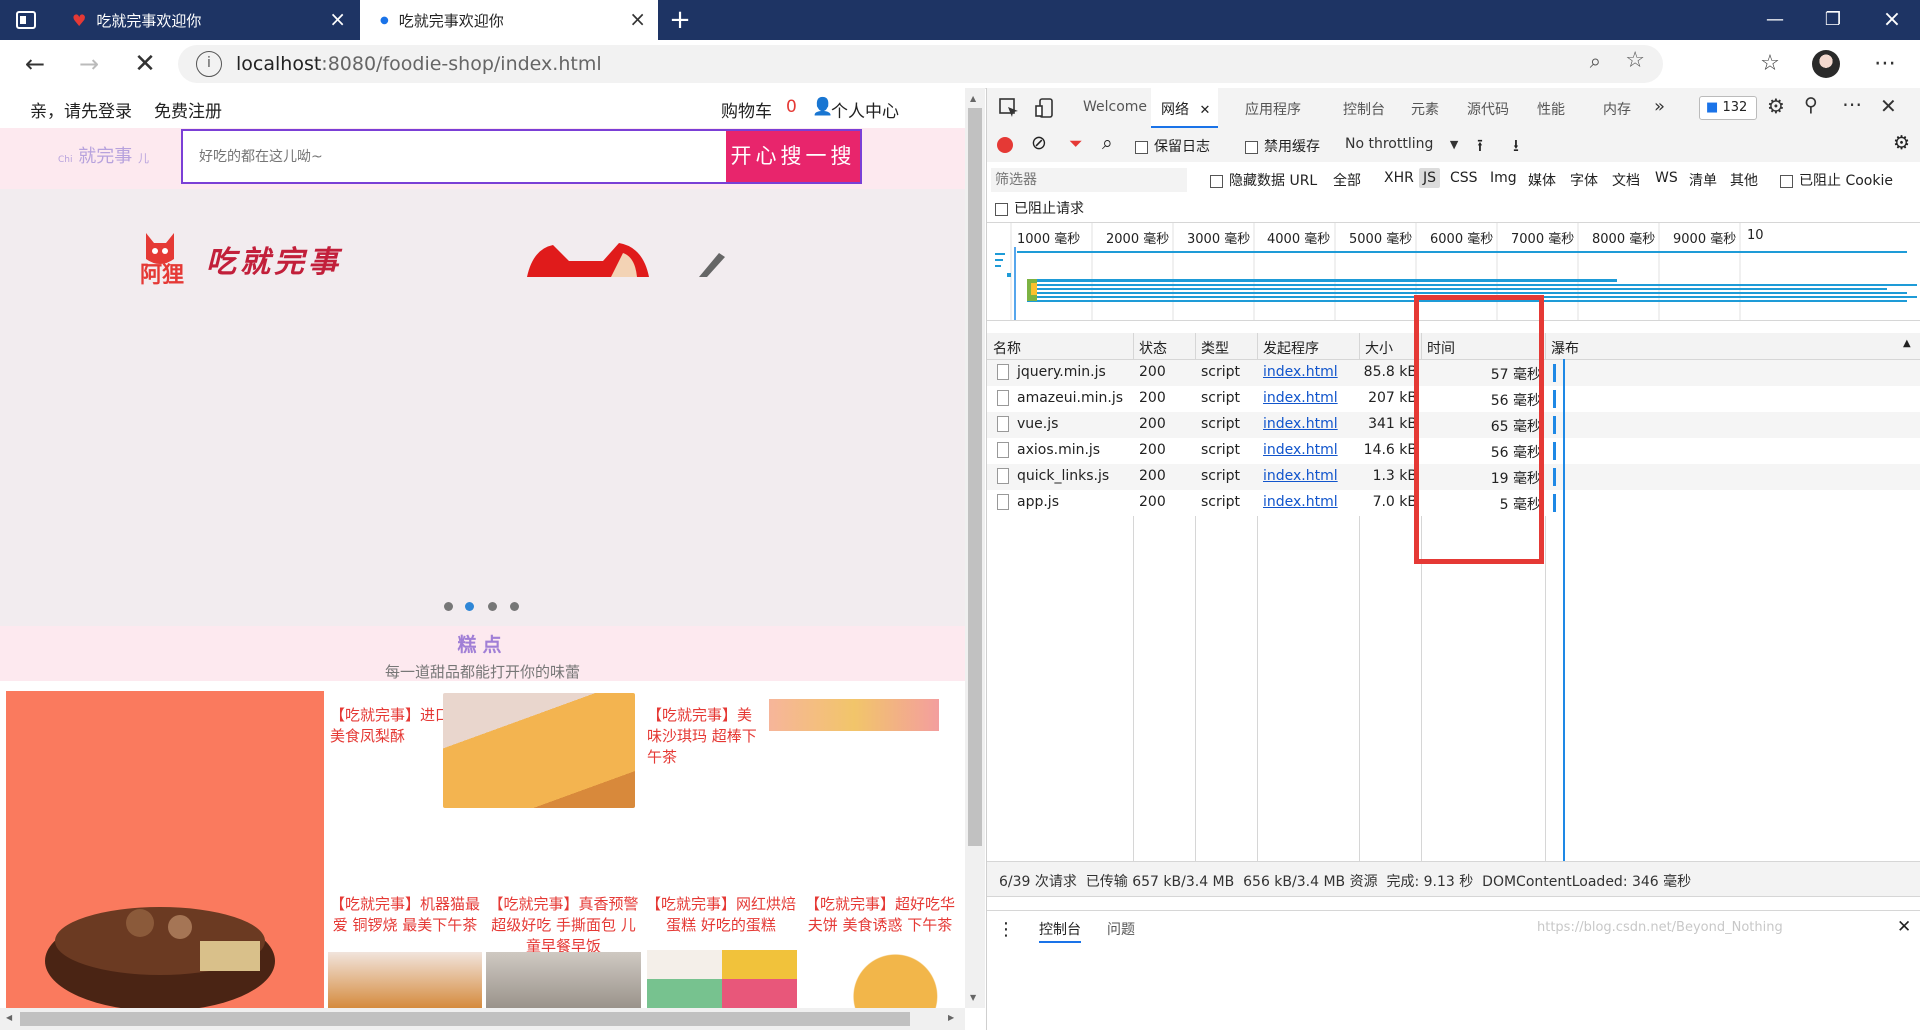 The width and height of the screenshot is (1920, 1031). Describe the element at coordinates (1551, 109) in the screenshot. I see `tab-performance: 性能` at that location.